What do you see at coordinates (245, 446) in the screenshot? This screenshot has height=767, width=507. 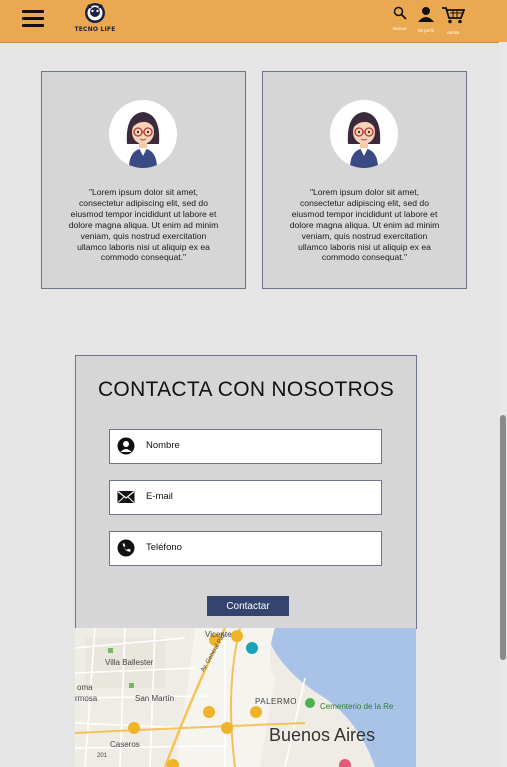 I see `name-field: Nombre` at bounding box center [245, 446].